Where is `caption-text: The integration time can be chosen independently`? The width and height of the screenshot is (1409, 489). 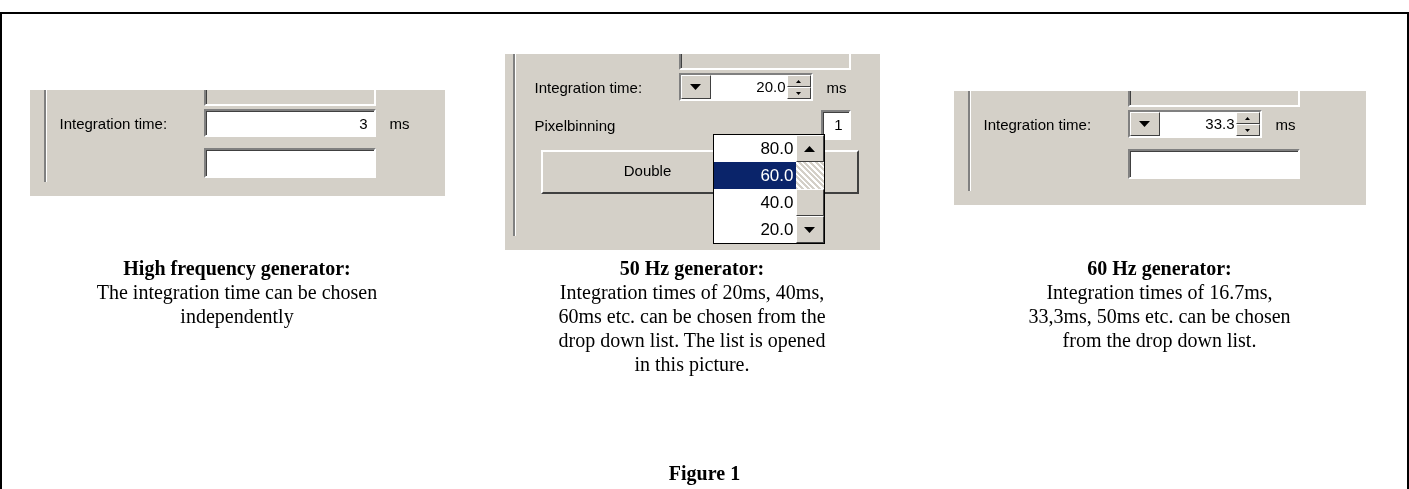
caption-text: The integration time can be chosen independently is located at coordinates (237, 304).